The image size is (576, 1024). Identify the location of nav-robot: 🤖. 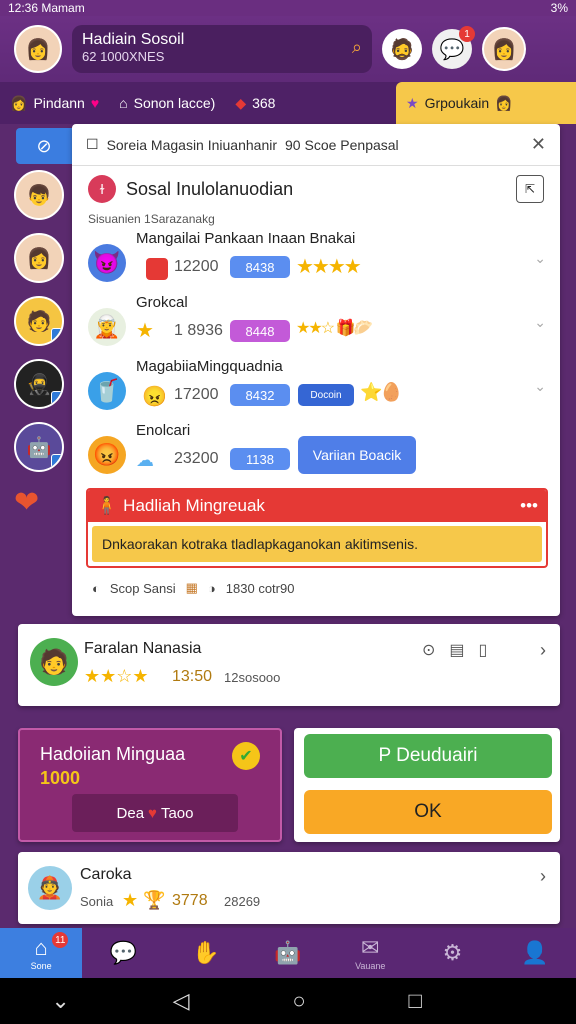
(288, 953).